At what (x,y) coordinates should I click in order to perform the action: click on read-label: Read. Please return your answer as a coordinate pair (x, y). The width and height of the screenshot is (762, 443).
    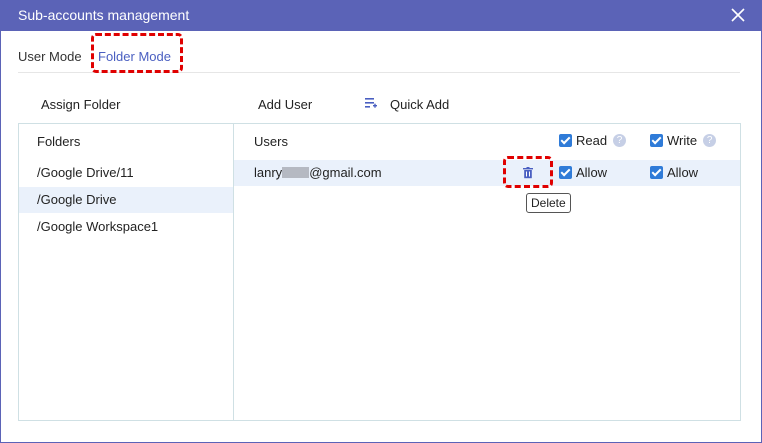
    Looking at the image, I should click on (592, 140).